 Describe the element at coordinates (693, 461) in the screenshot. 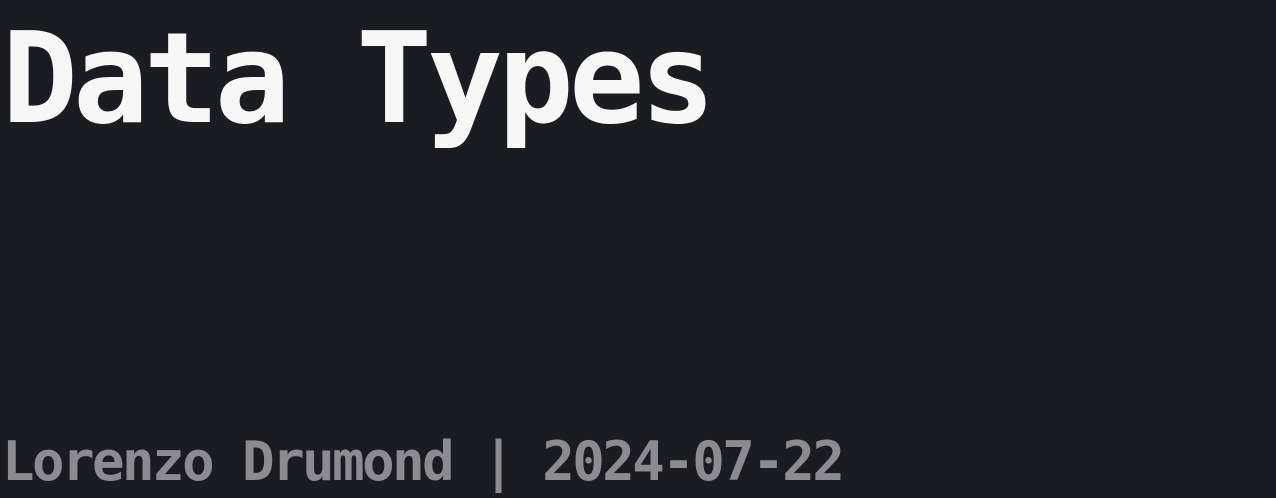

I see `slide-date: 2024-07-22` at that location.